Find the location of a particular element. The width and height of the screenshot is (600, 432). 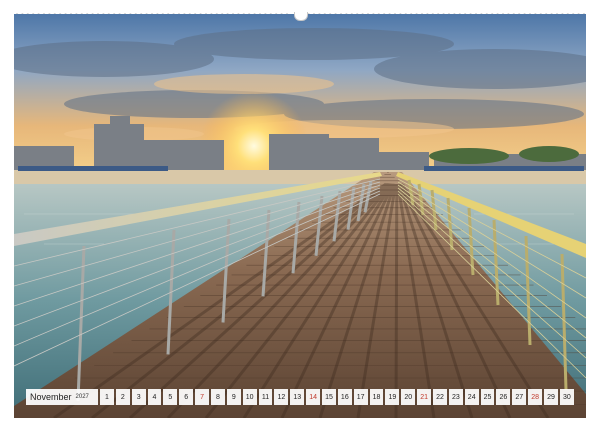

calendar-day: 6 is located at coordinates (186, 397).